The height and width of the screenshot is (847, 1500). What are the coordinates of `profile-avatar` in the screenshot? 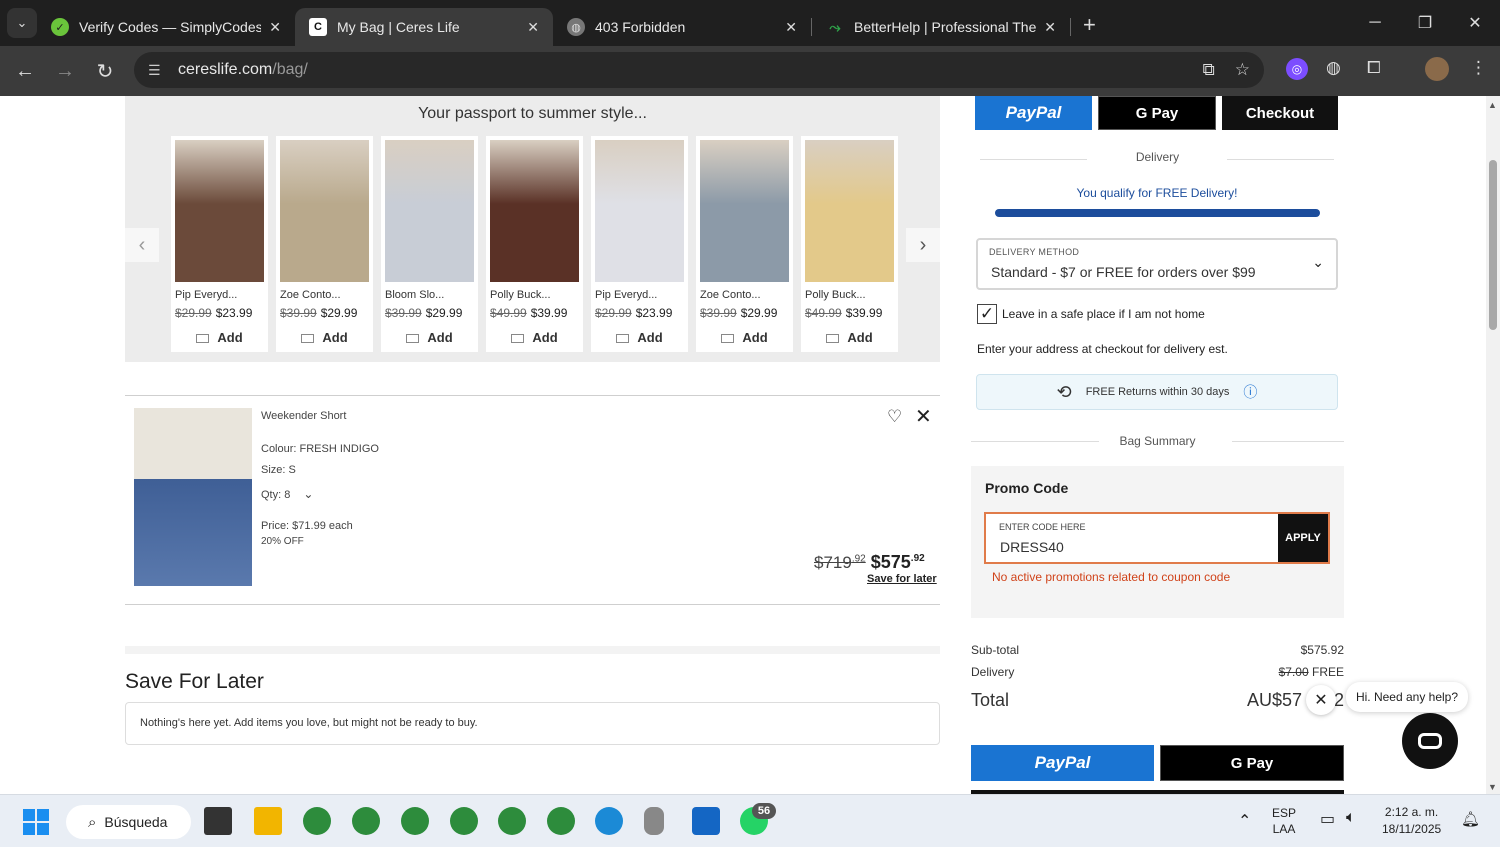 It's located at (1437, 69).